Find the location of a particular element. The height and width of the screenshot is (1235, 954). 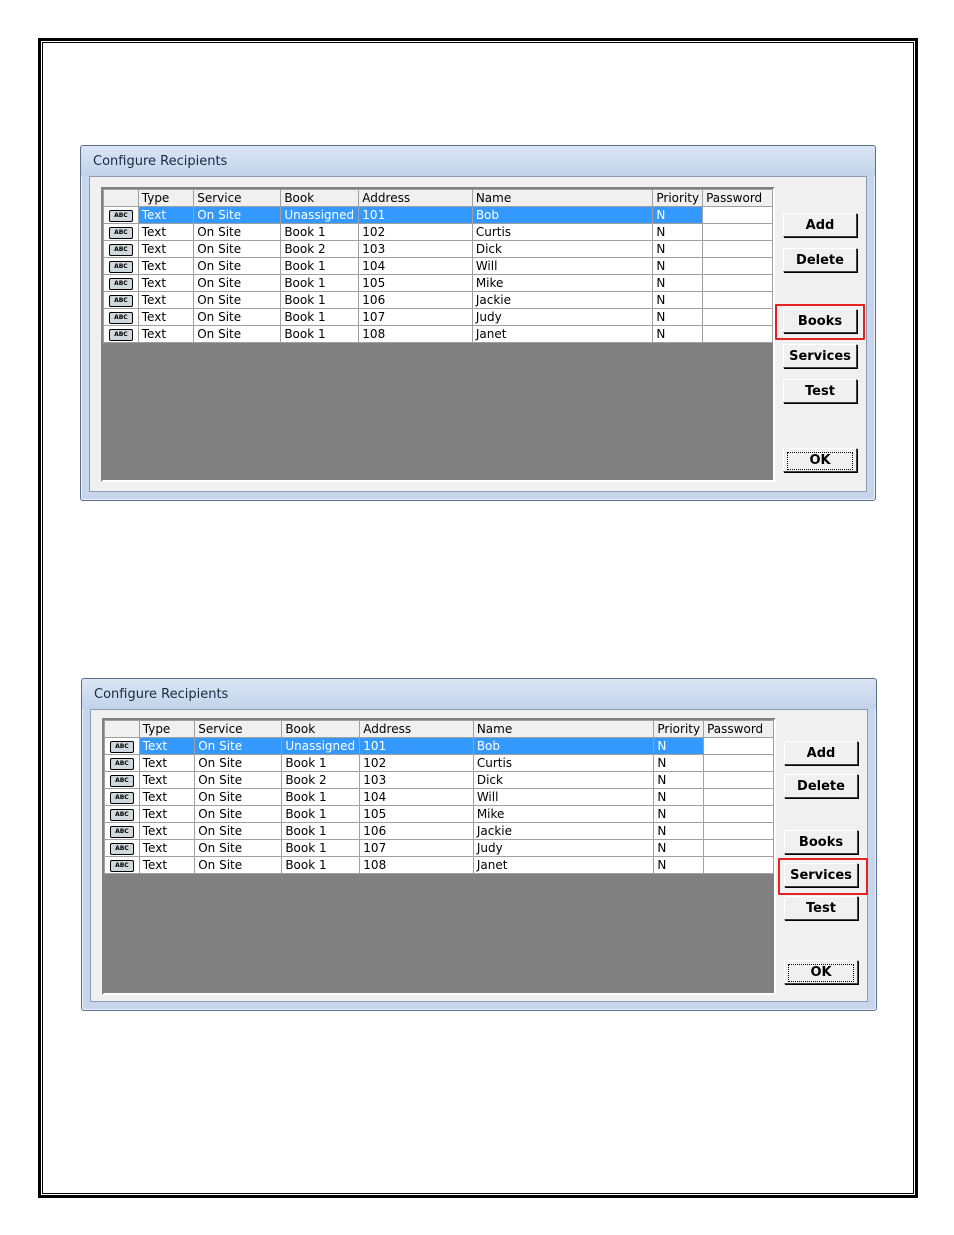

cell-name: Judy is located at coordinates (563, 848).